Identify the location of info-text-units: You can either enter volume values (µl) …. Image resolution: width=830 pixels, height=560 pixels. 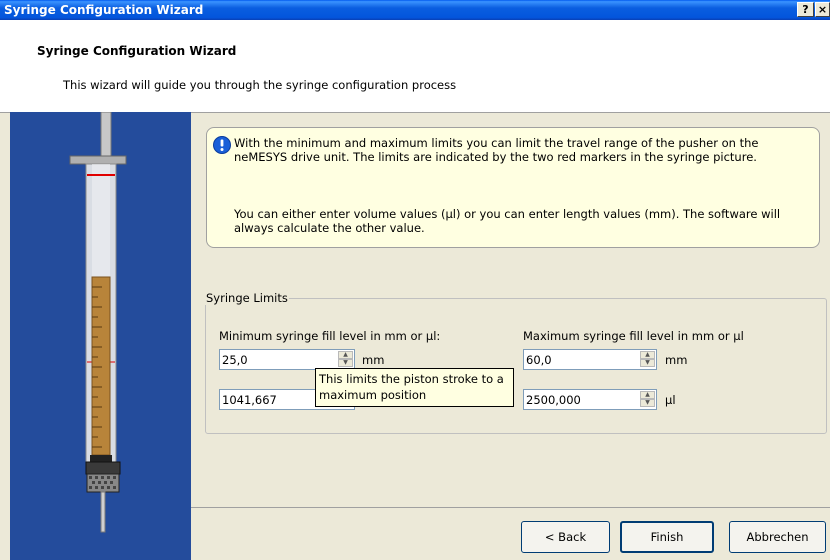
(507, 221).